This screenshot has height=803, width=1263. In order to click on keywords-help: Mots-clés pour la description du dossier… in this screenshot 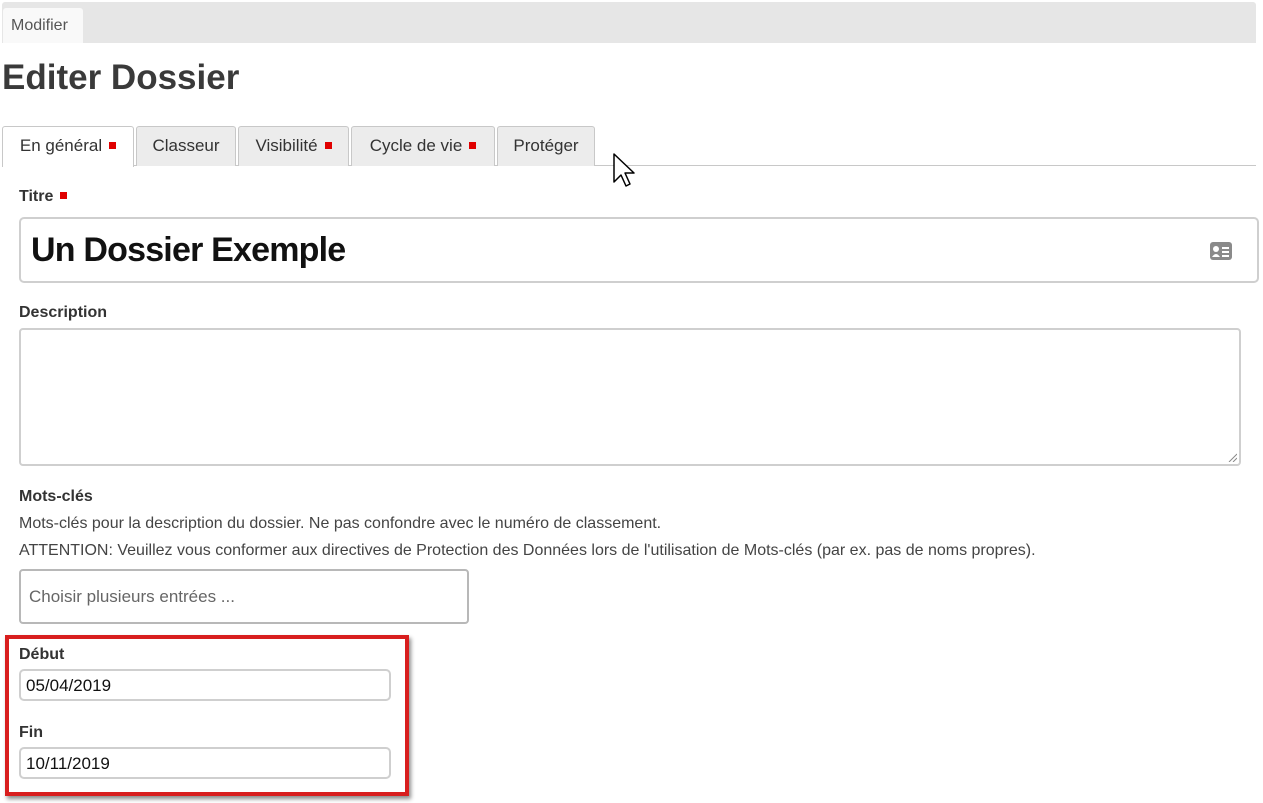, I will do `click(340, 523)`.